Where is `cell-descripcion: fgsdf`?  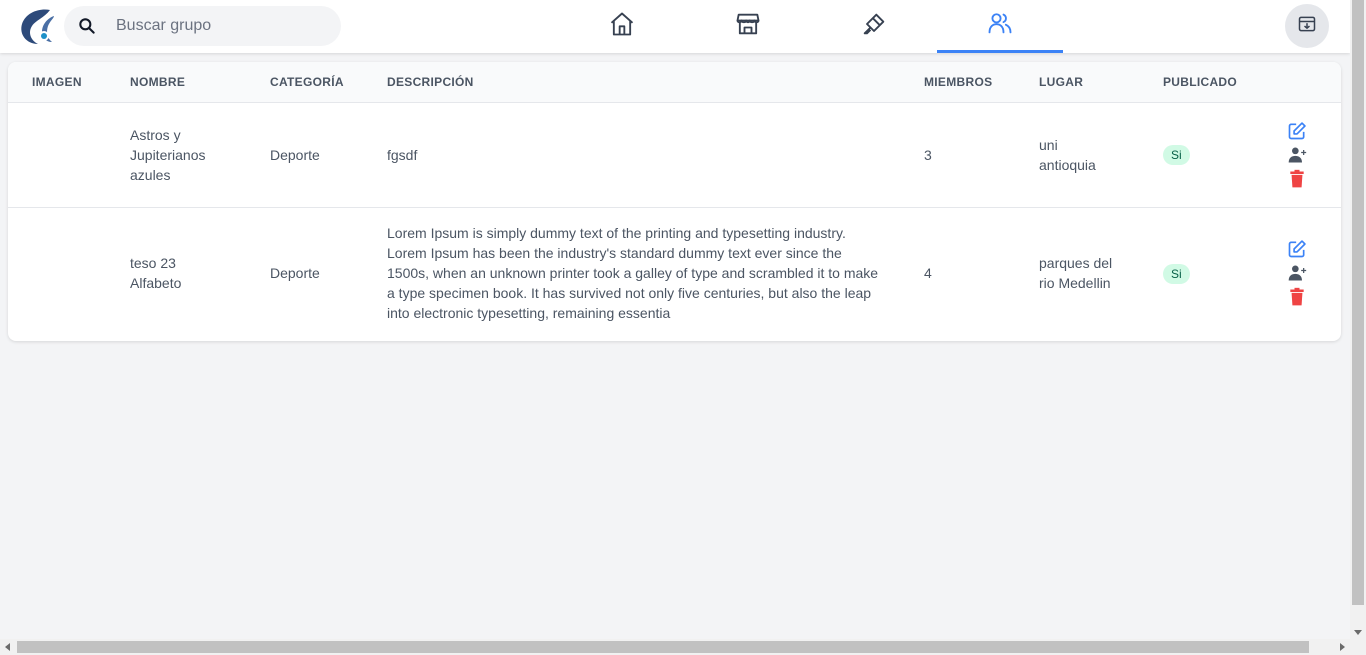 cell-descripcion: fgsdf is located at coordinates (402, 154).